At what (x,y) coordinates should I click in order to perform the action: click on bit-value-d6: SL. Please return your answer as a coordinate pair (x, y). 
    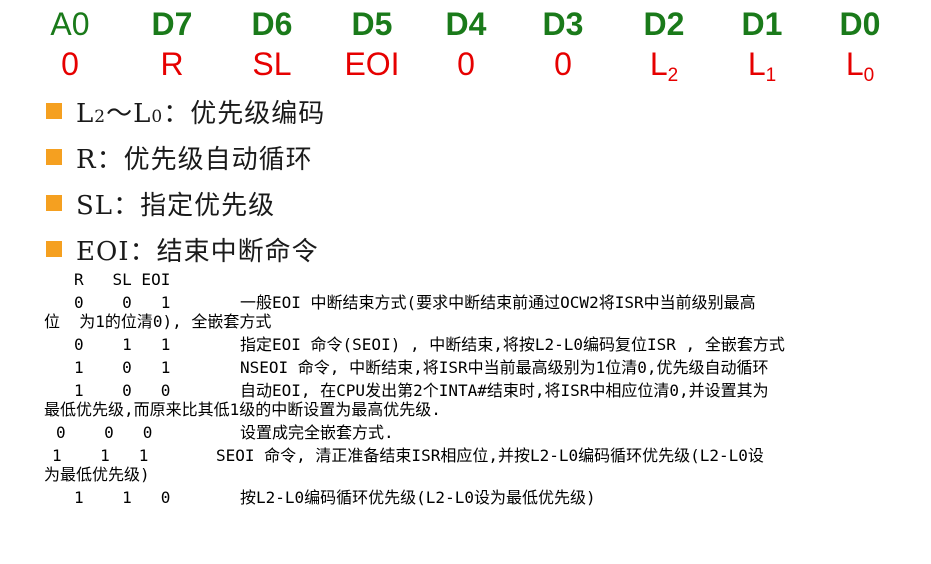
    Looking at the image, I should click on (272, 64).